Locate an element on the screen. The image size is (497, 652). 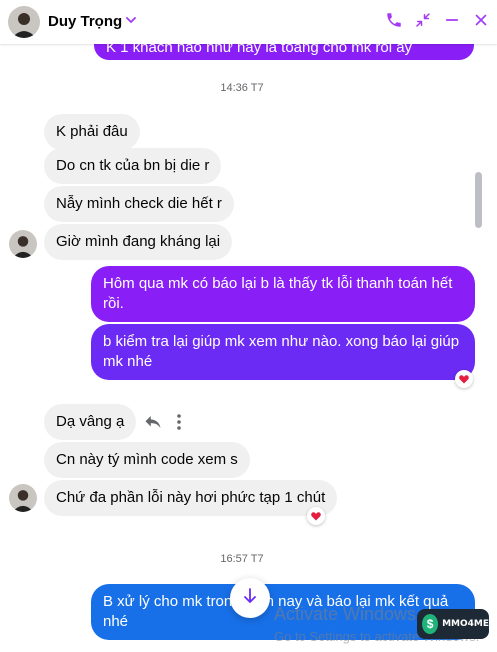
minimize-icon is located at coordinates (452, 20).